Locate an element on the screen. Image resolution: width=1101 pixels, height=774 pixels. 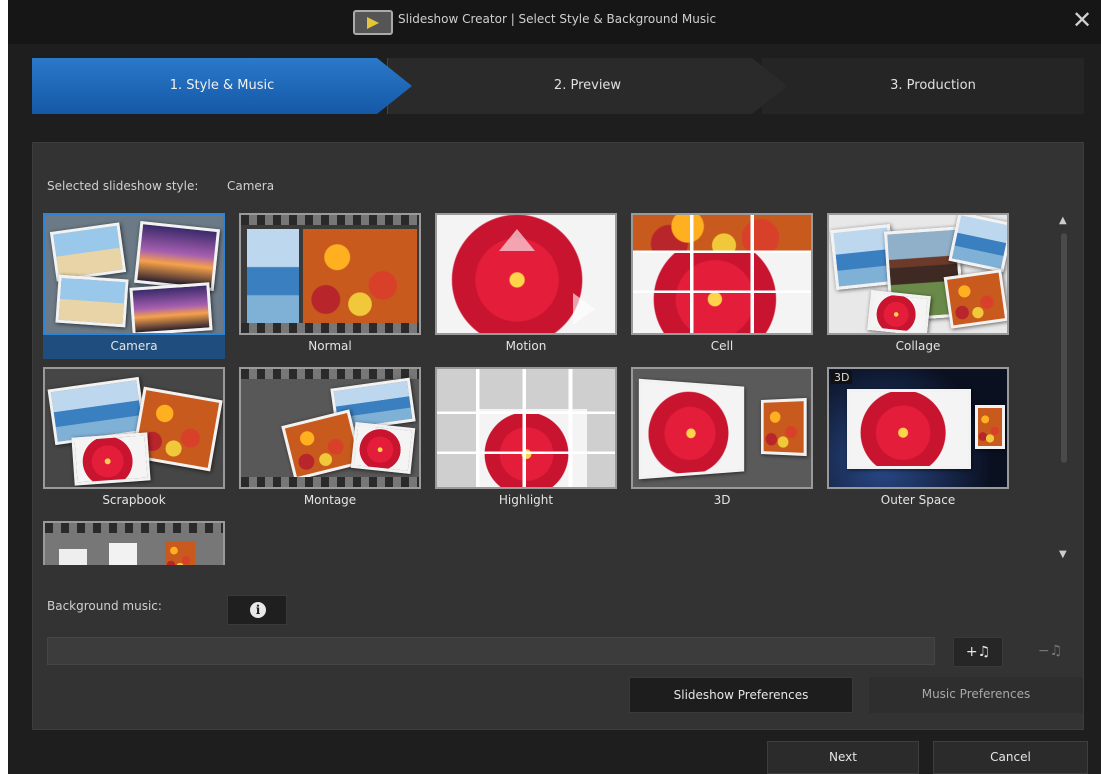
3d-badge: 3D is located at coordinates (841, 377).